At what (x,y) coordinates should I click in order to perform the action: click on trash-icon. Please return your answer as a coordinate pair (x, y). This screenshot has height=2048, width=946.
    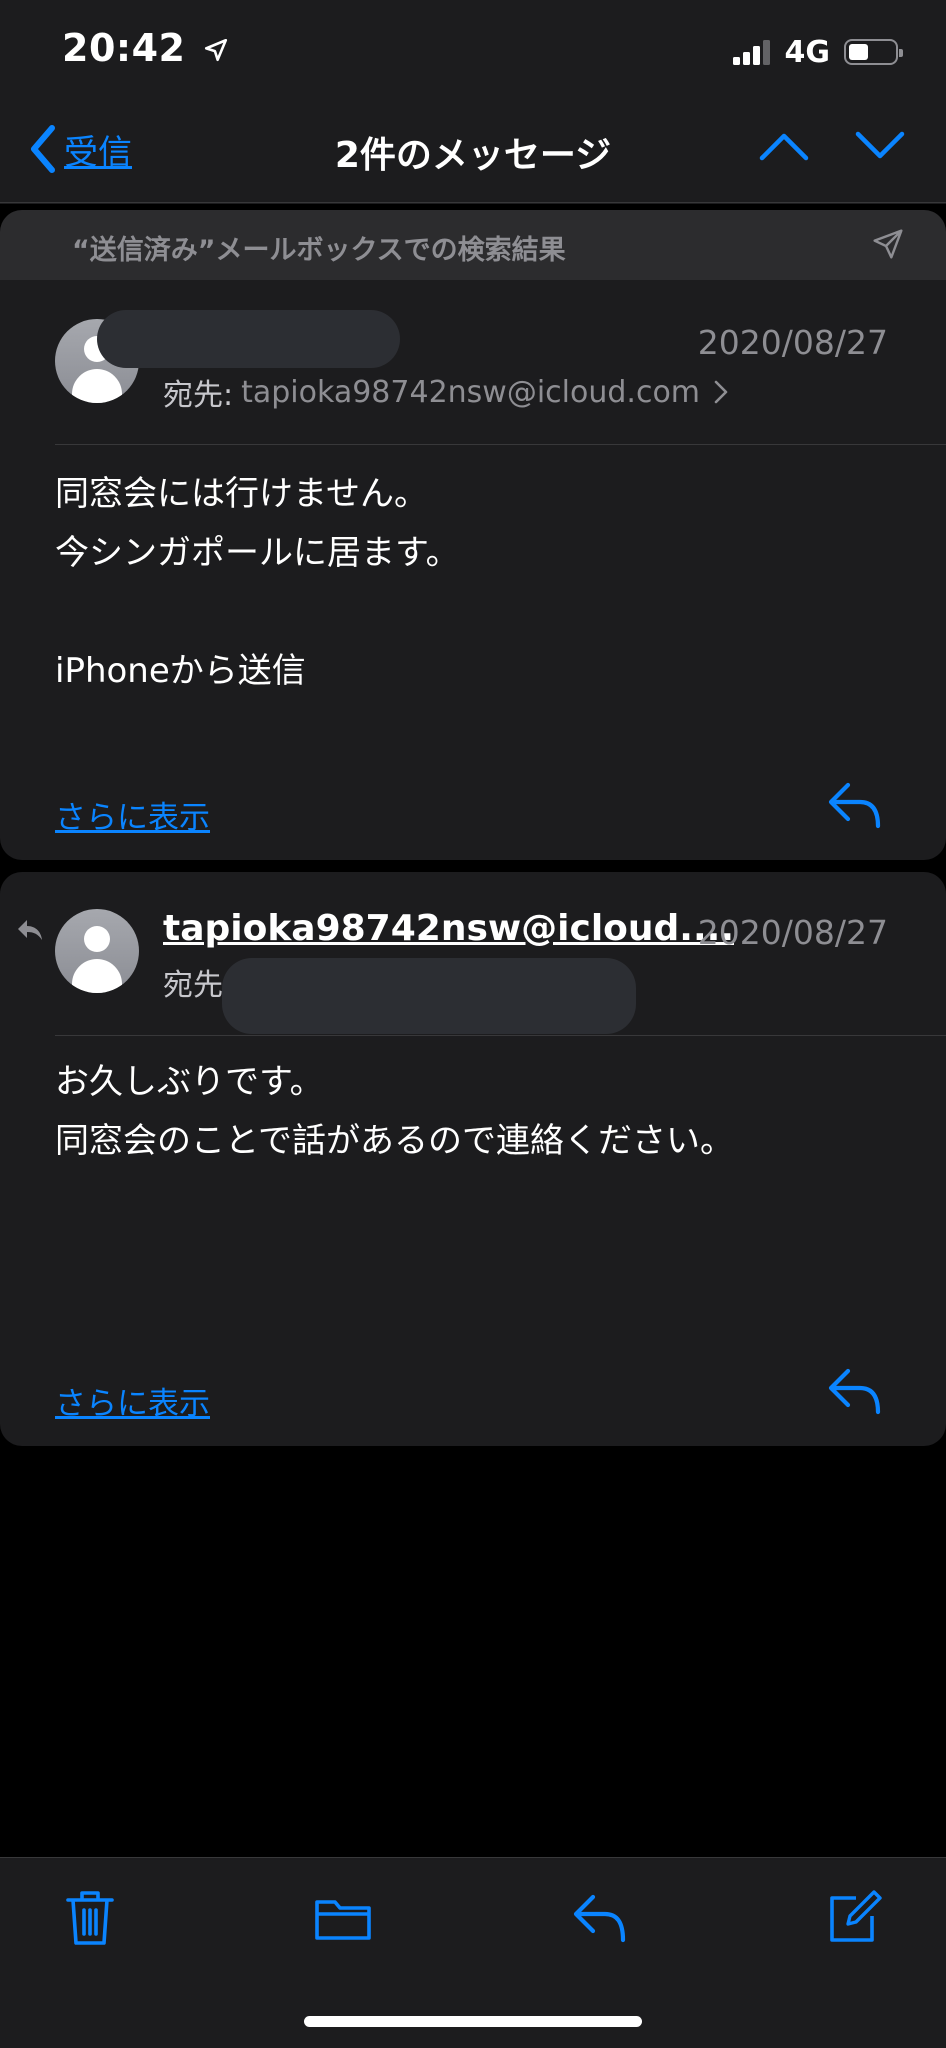
    Looking at the image, I should click on (90, 1918).